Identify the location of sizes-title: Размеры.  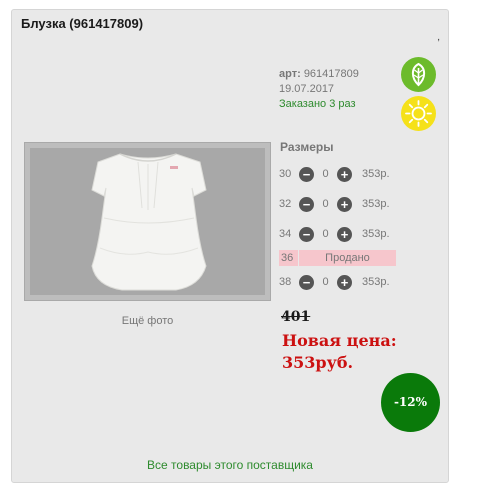
(307, 147).